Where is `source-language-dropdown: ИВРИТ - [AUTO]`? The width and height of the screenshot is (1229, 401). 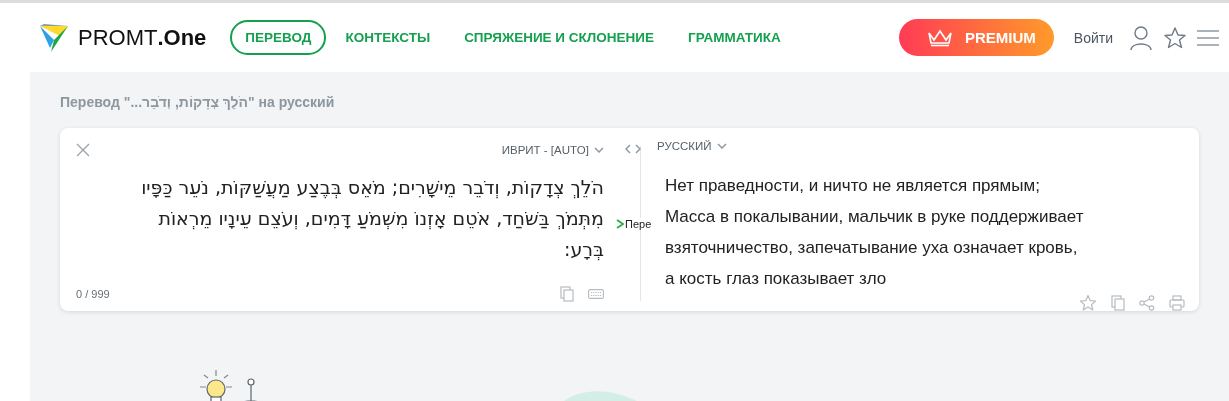 source-language-dropdown: ИВРИТ - [AUTO] is located at coordinates (552, 150).